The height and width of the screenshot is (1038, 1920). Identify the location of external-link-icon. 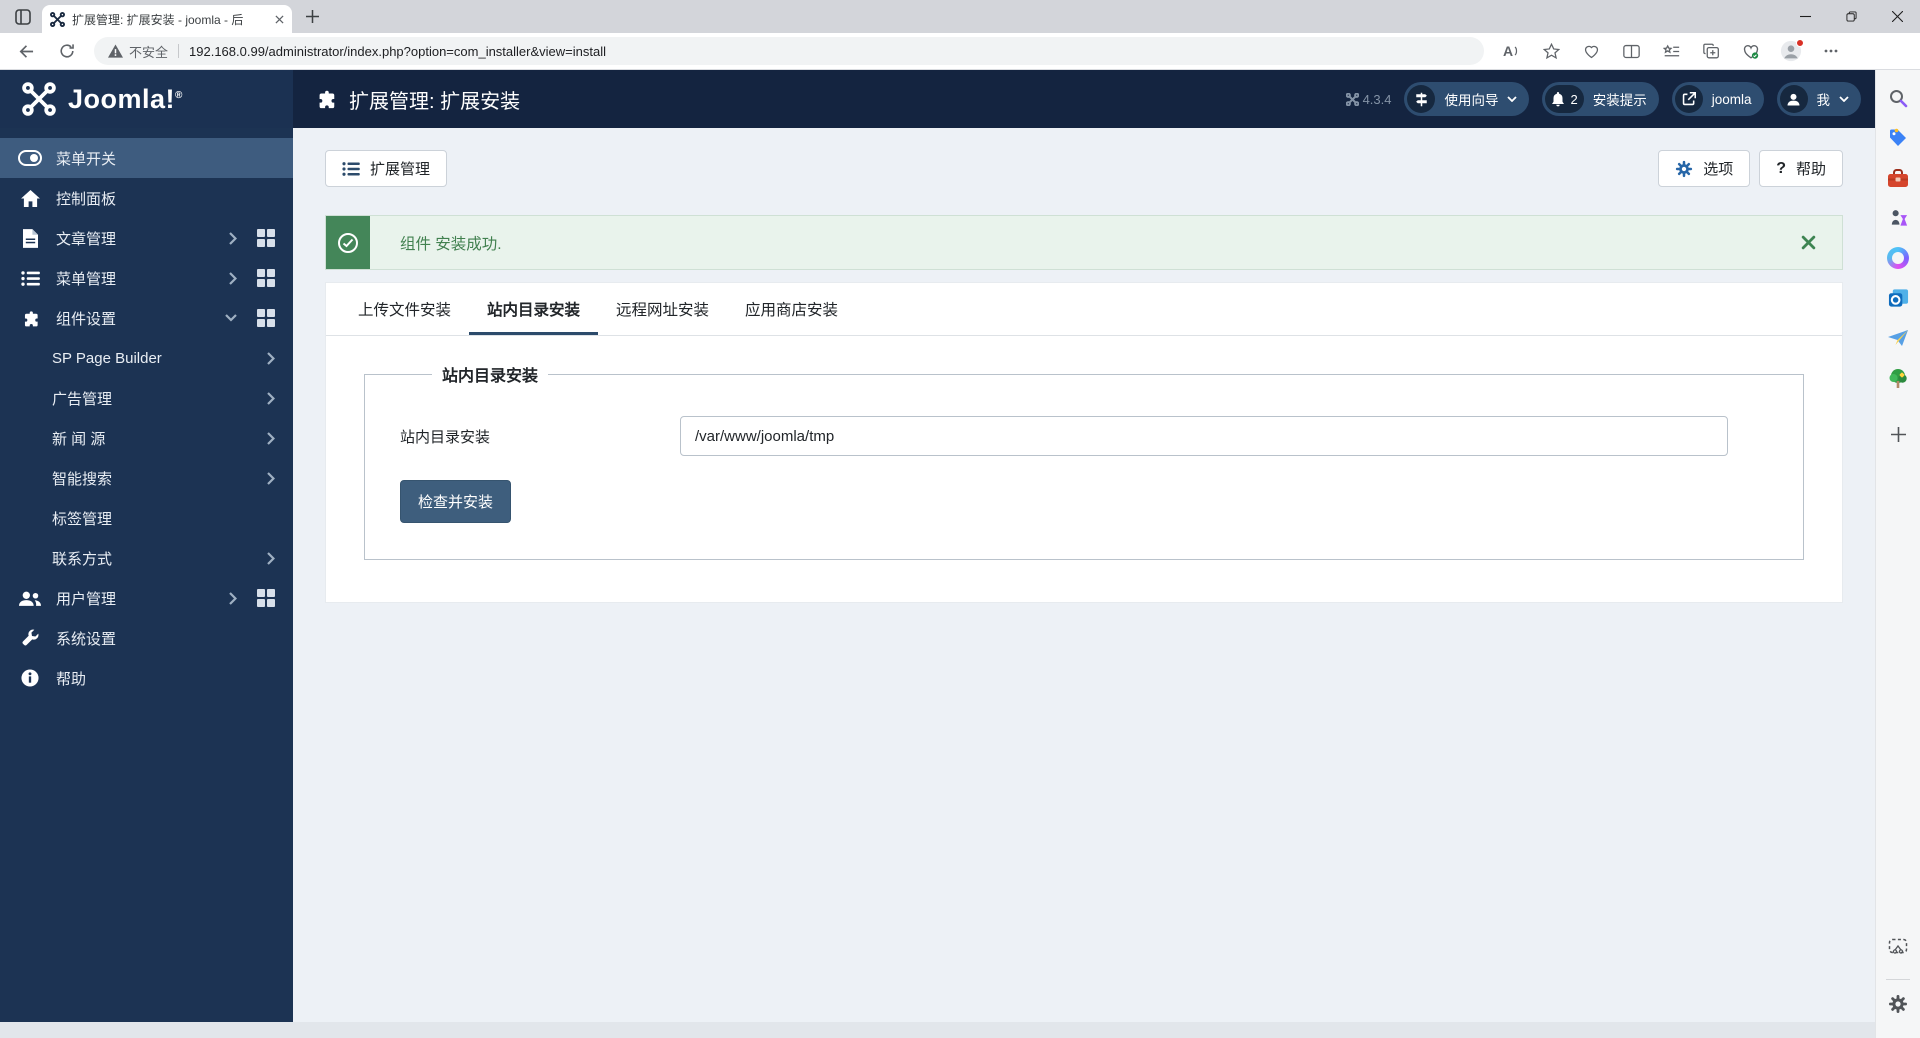
(1689, 99).